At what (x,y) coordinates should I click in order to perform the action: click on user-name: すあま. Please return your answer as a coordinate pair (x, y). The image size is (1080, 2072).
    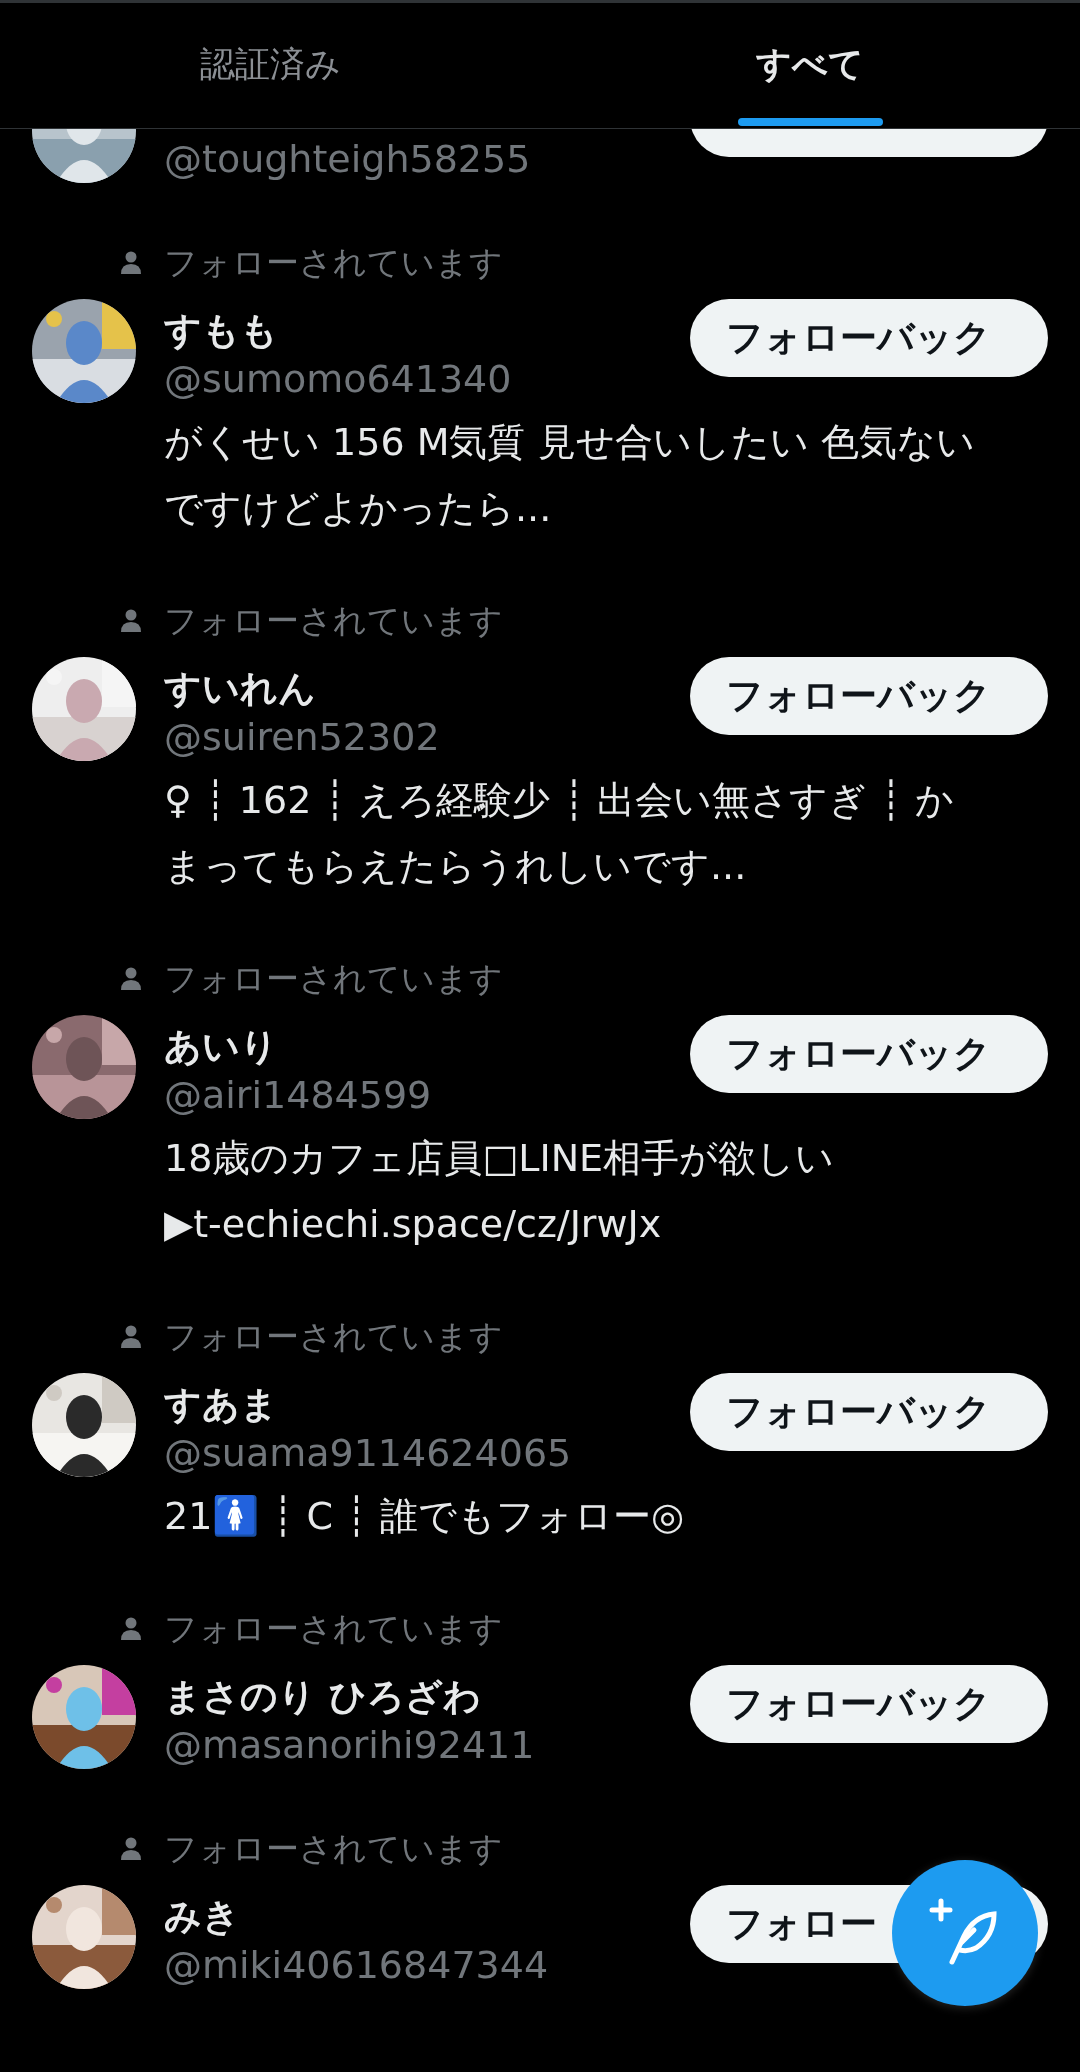
    Looking at the image, I should click on (221, 1405).